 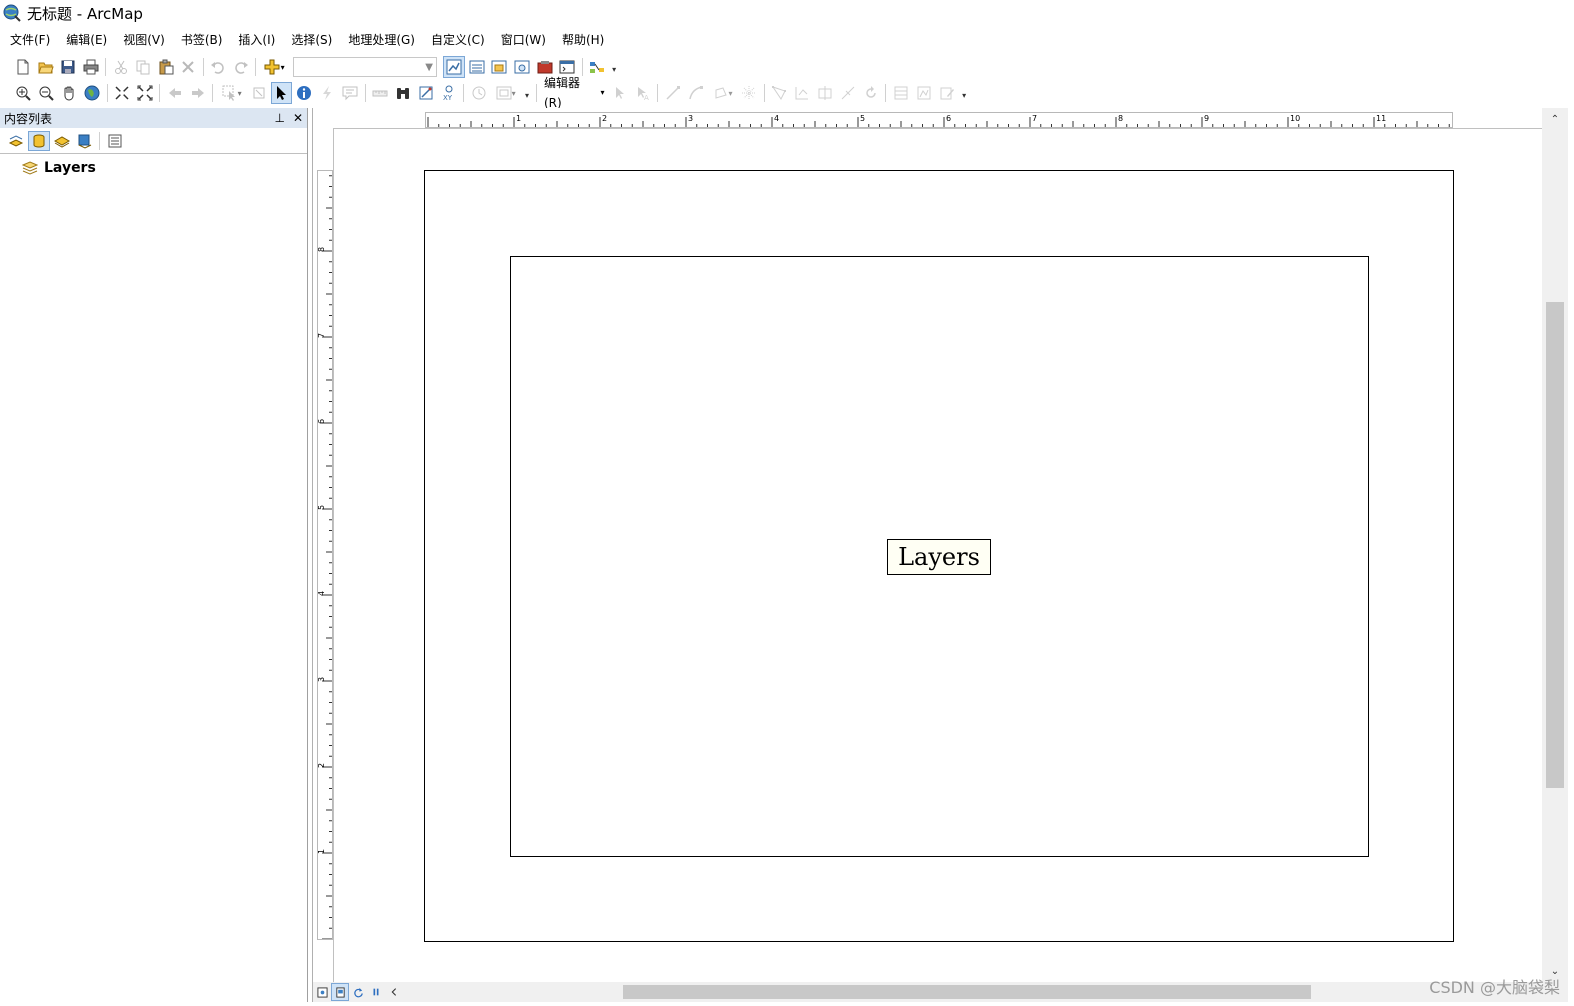 What do you see at coordinates (825, 93) in the screenshot?
I see `cut-polygons-button` at bounding box center [825, 93].